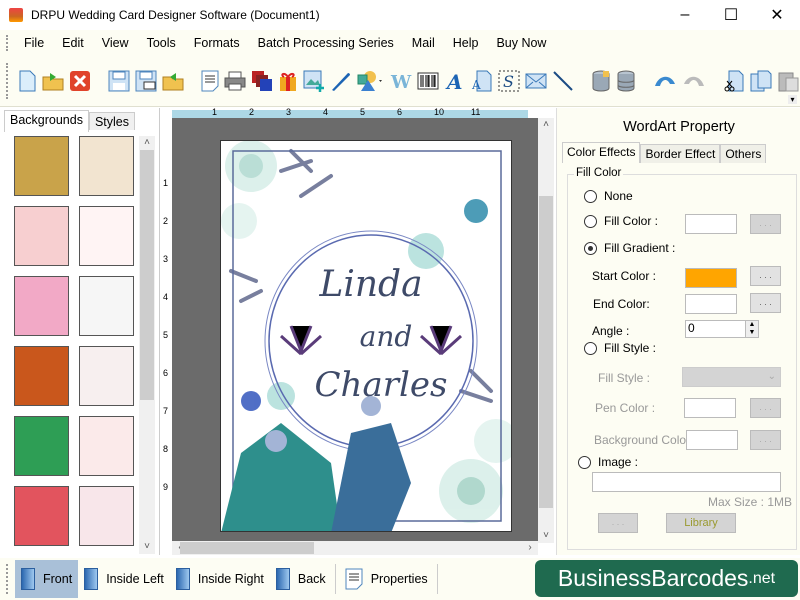  What do you see at coordinates (536, 81) in the screenshot?
I see `envelope-icon` at bounding box center [536, 81].